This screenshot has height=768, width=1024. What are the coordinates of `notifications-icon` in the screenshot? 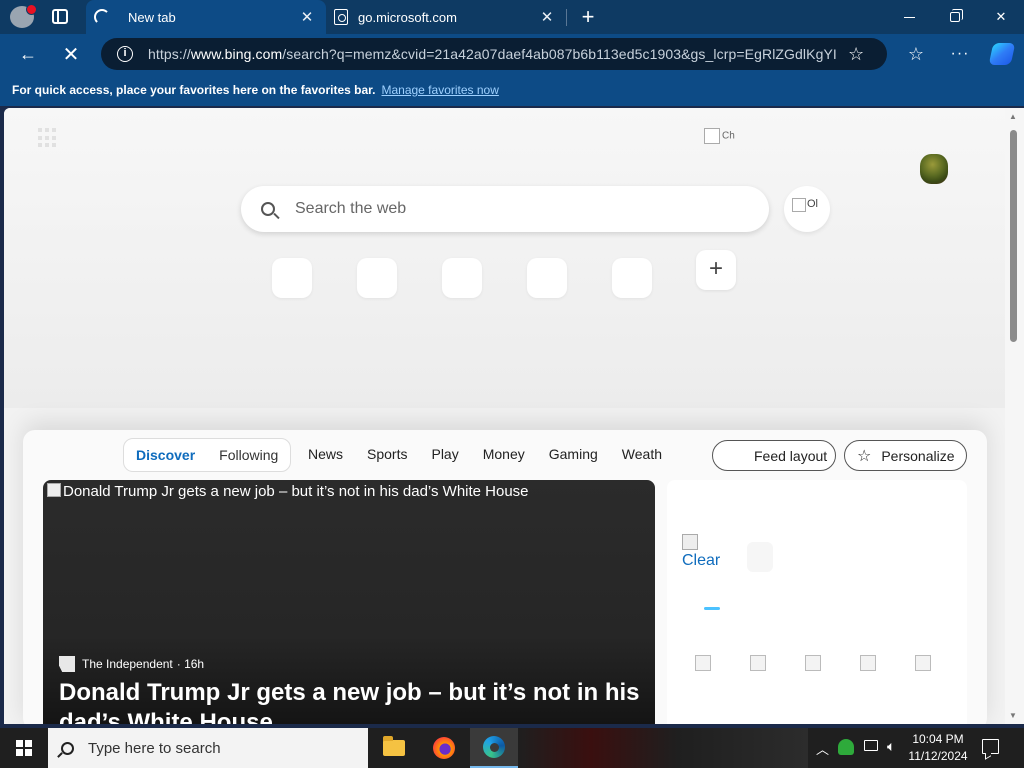 It's located at (990, 746).